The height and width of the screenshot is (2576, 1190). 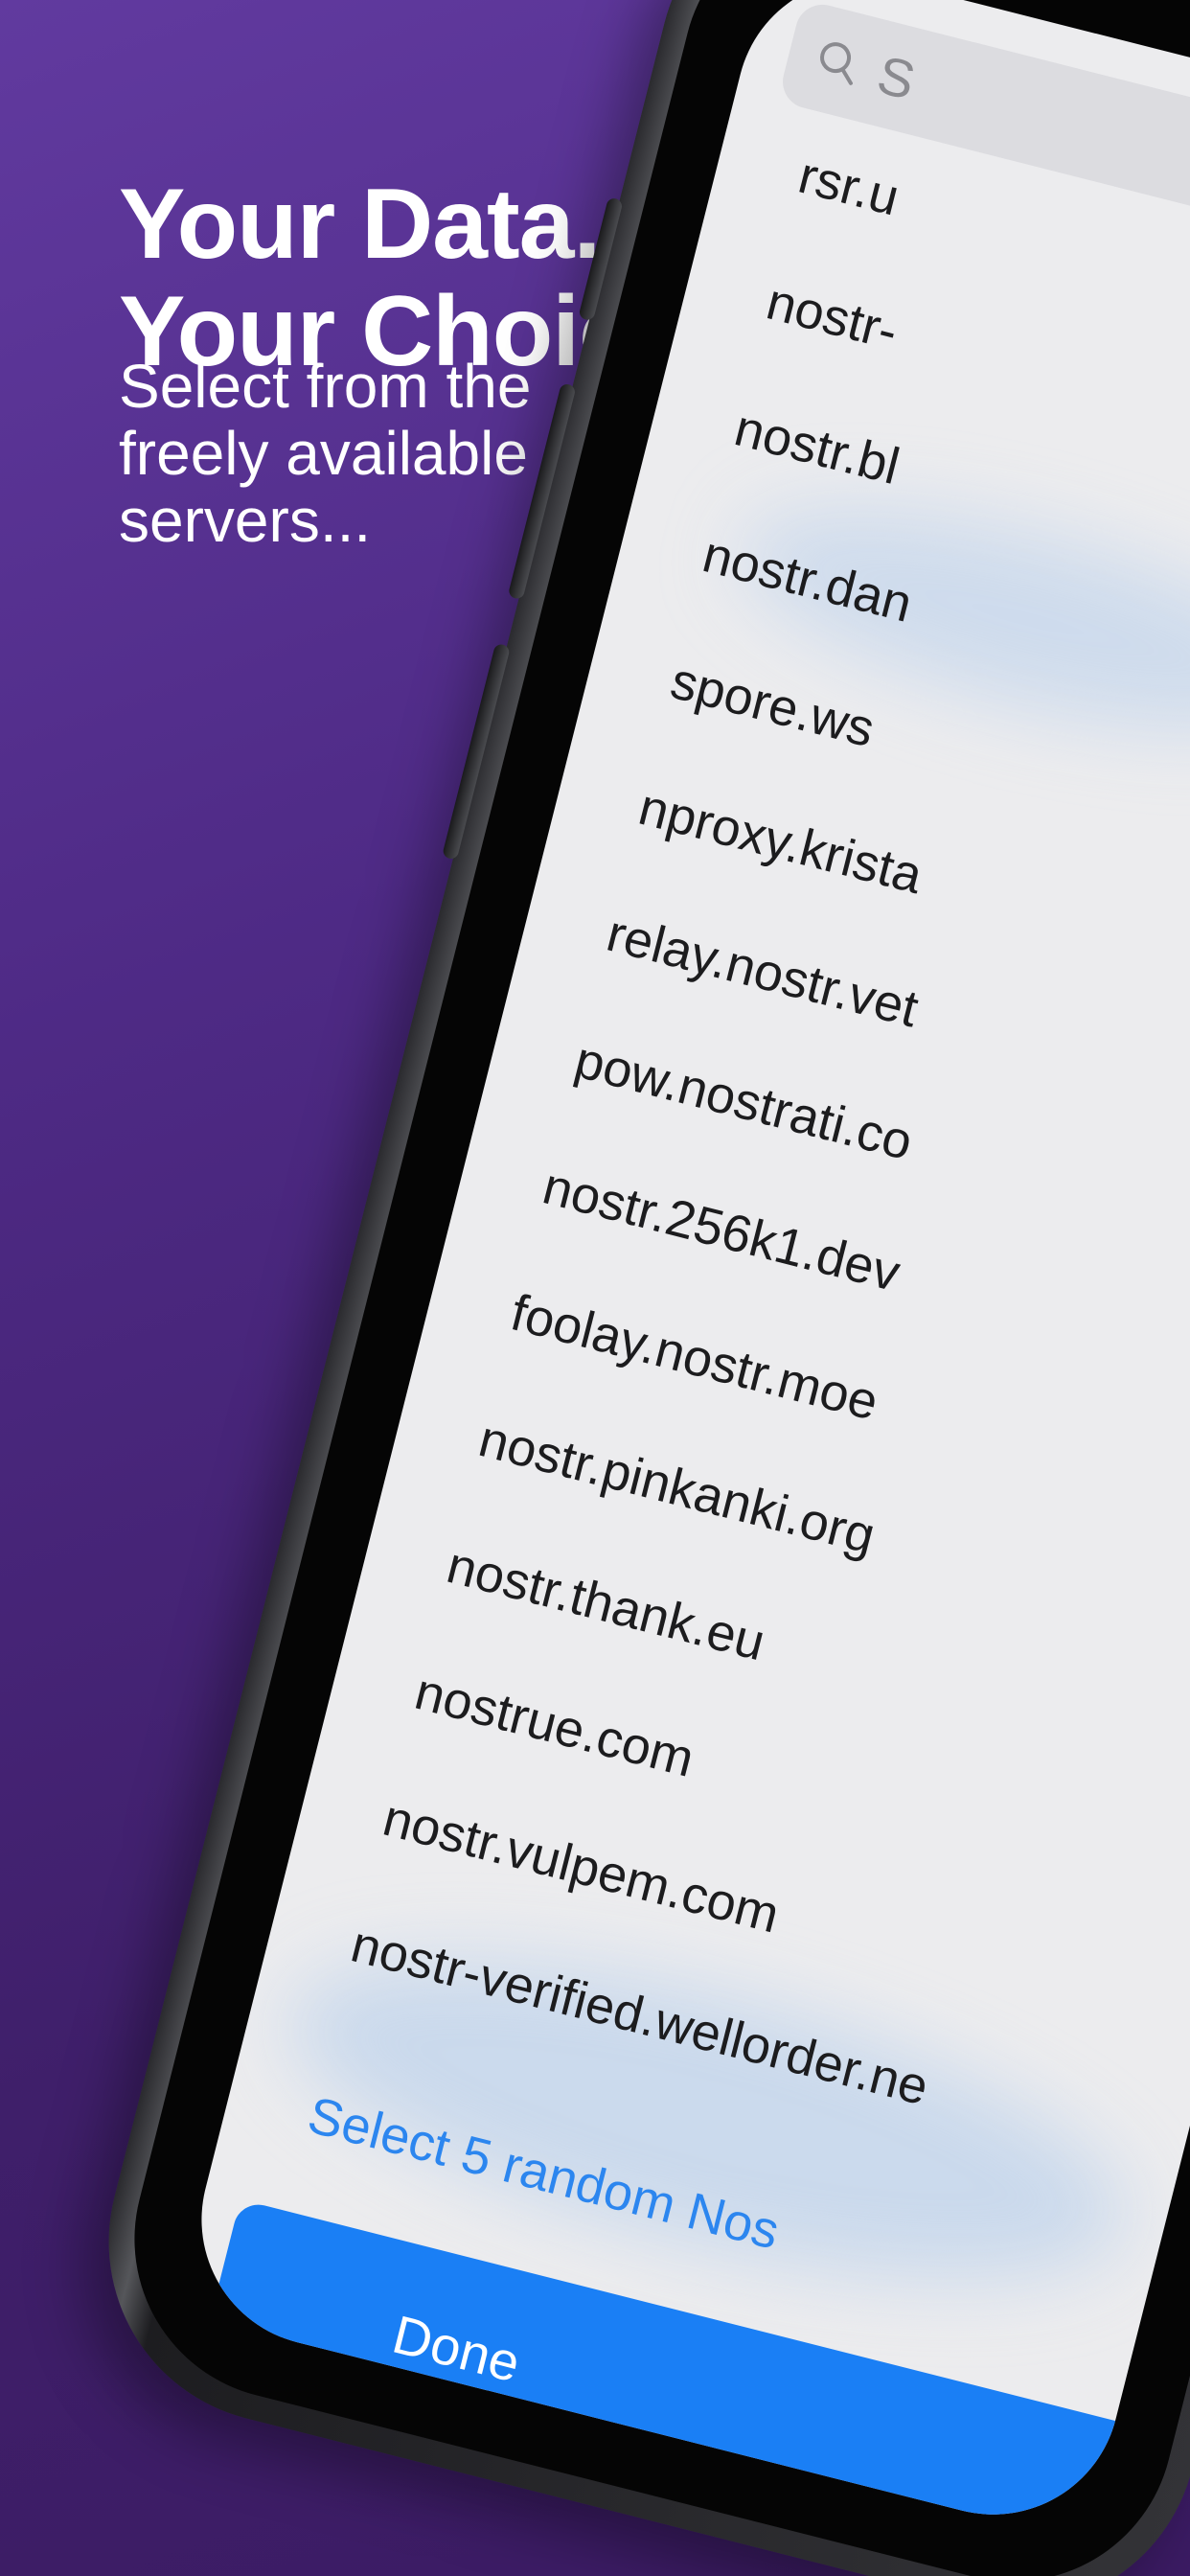 I want to click on done-button: Done, so click(x=683, y=2370).